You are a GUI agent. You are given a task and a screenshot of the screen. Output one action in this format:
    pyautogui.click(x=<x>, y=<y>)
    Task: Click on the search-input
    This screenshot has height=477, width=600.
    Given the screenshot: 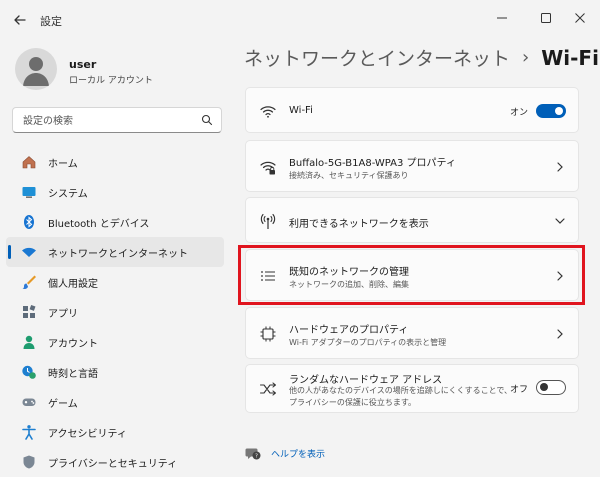 What is the action you would take?
    pyautogui.click(x=108, y=121)
    